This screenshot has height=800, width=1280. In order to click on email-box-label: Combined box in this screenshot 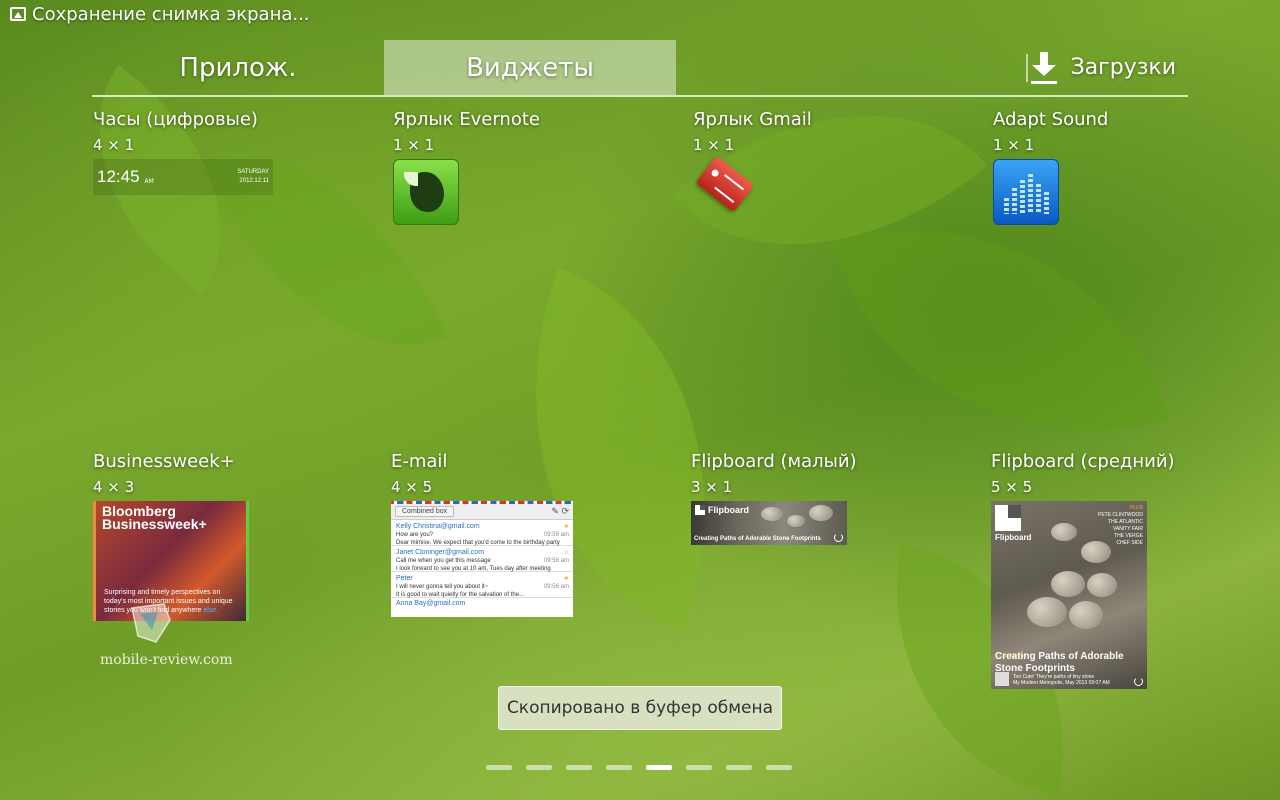, I will do `click(425, 511)`.